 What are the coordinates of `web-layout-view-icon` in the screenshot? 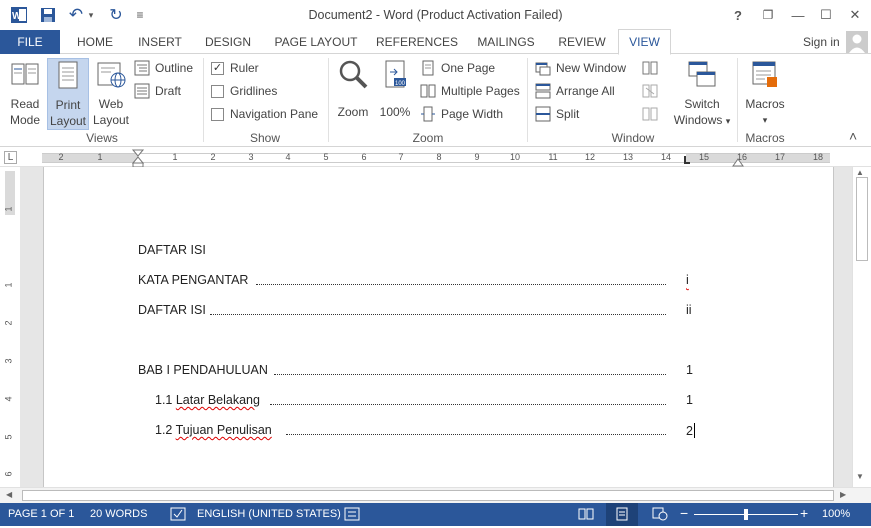 It's located at (660, 515).